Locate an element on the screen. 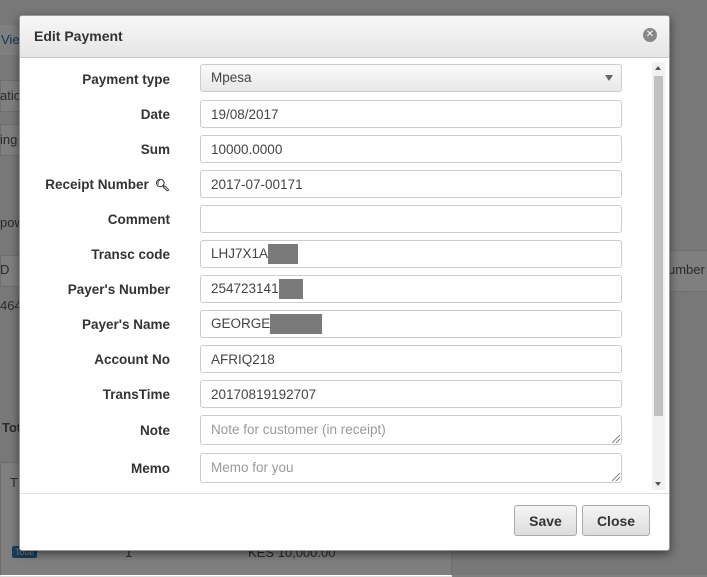  save-button: Save is located at coordinates (545, 520).